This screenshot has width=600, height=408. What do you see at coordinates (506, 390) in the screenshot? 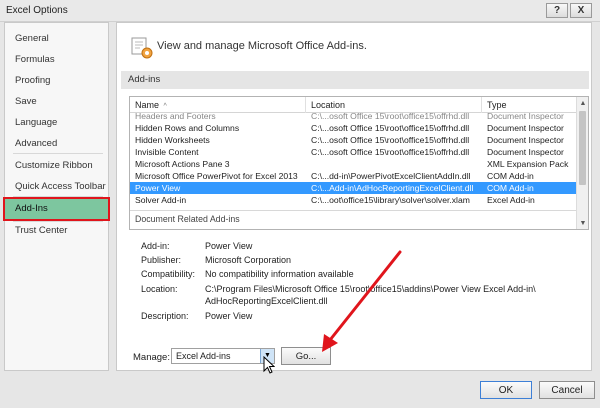
I see `ok-button: OK` at bounding box center [506, 390].